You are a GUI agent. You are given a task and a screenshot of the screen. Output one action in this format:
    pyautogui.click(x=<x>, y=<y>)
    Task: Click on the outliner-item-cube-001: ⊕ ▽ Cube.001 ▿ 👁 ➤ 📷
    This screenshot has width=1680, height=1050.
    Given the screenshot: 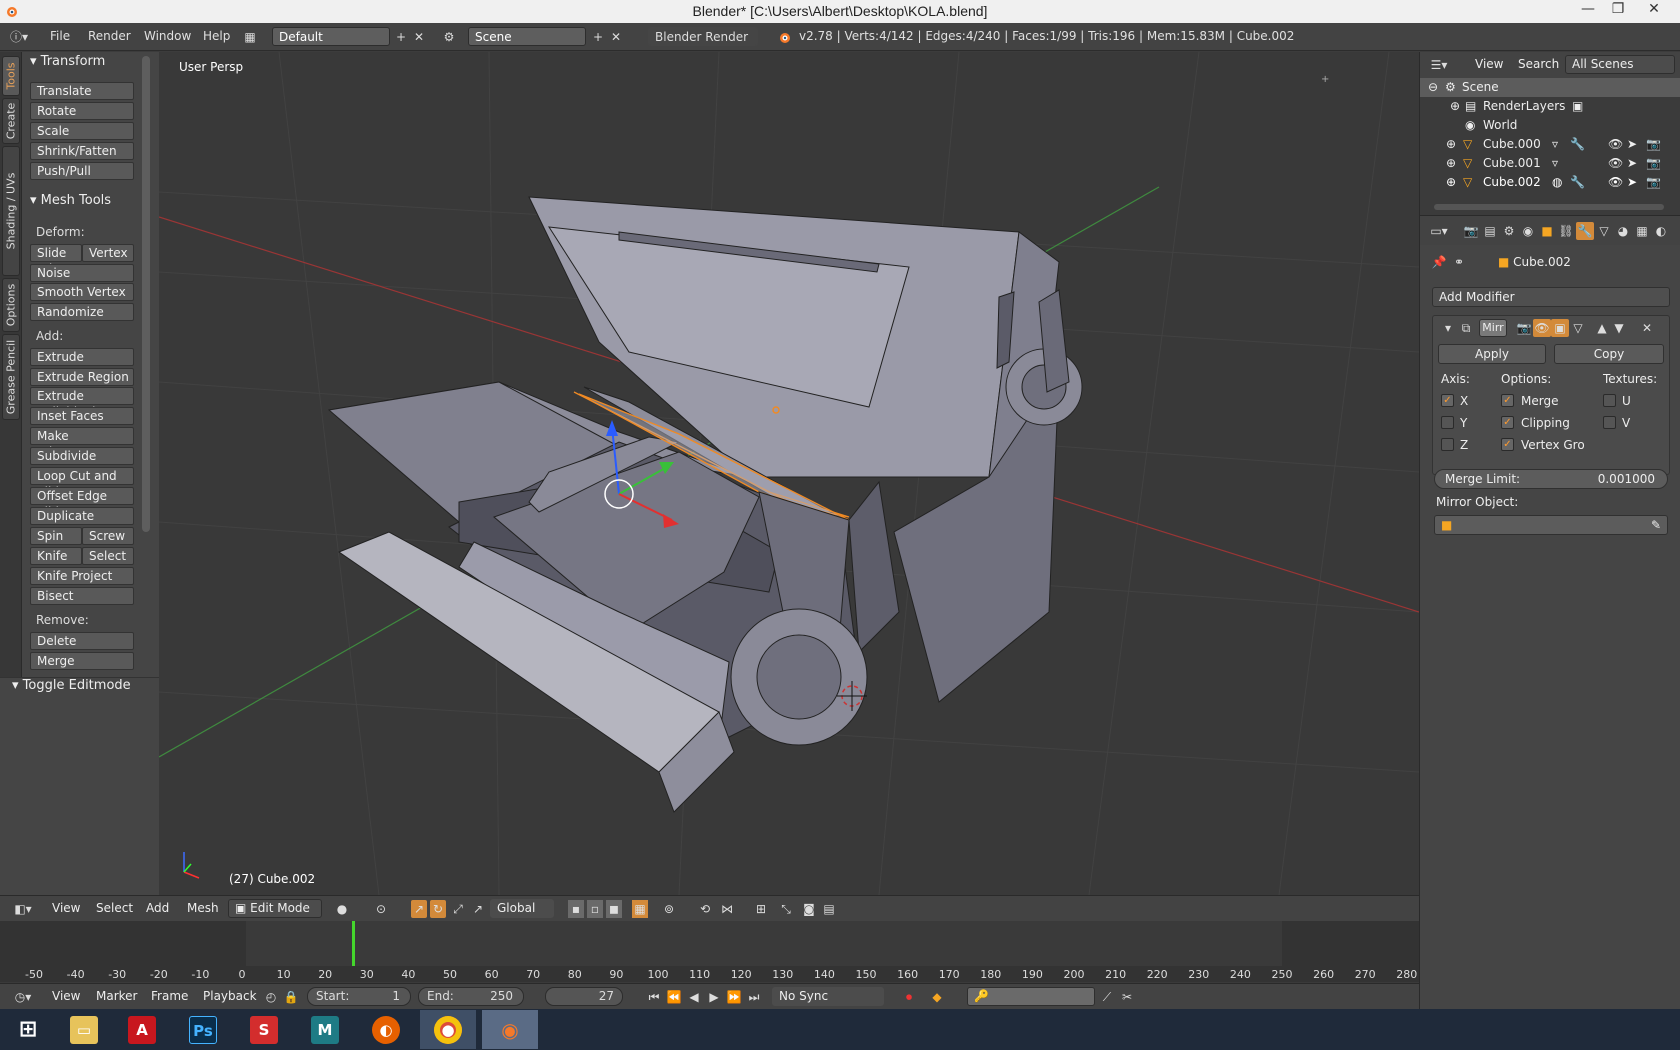 What is the action you would take?
    pyautogui.click(x=1550, y=163)
    